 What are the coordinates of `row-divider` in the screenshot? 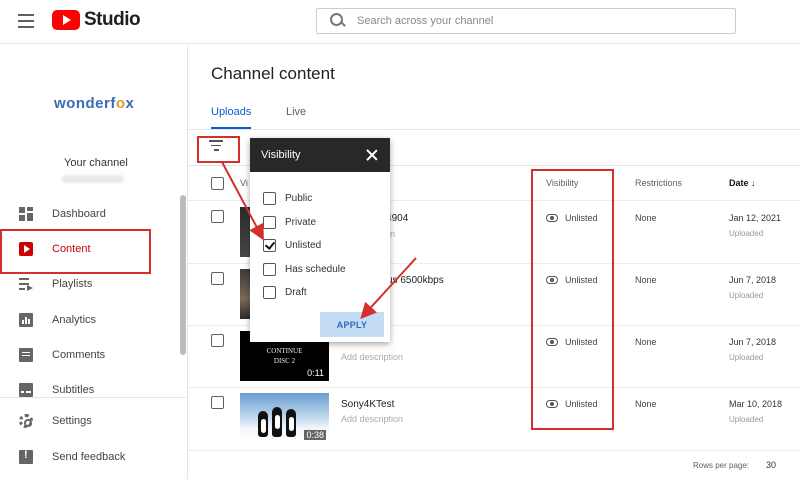 It's located at (494, 387).